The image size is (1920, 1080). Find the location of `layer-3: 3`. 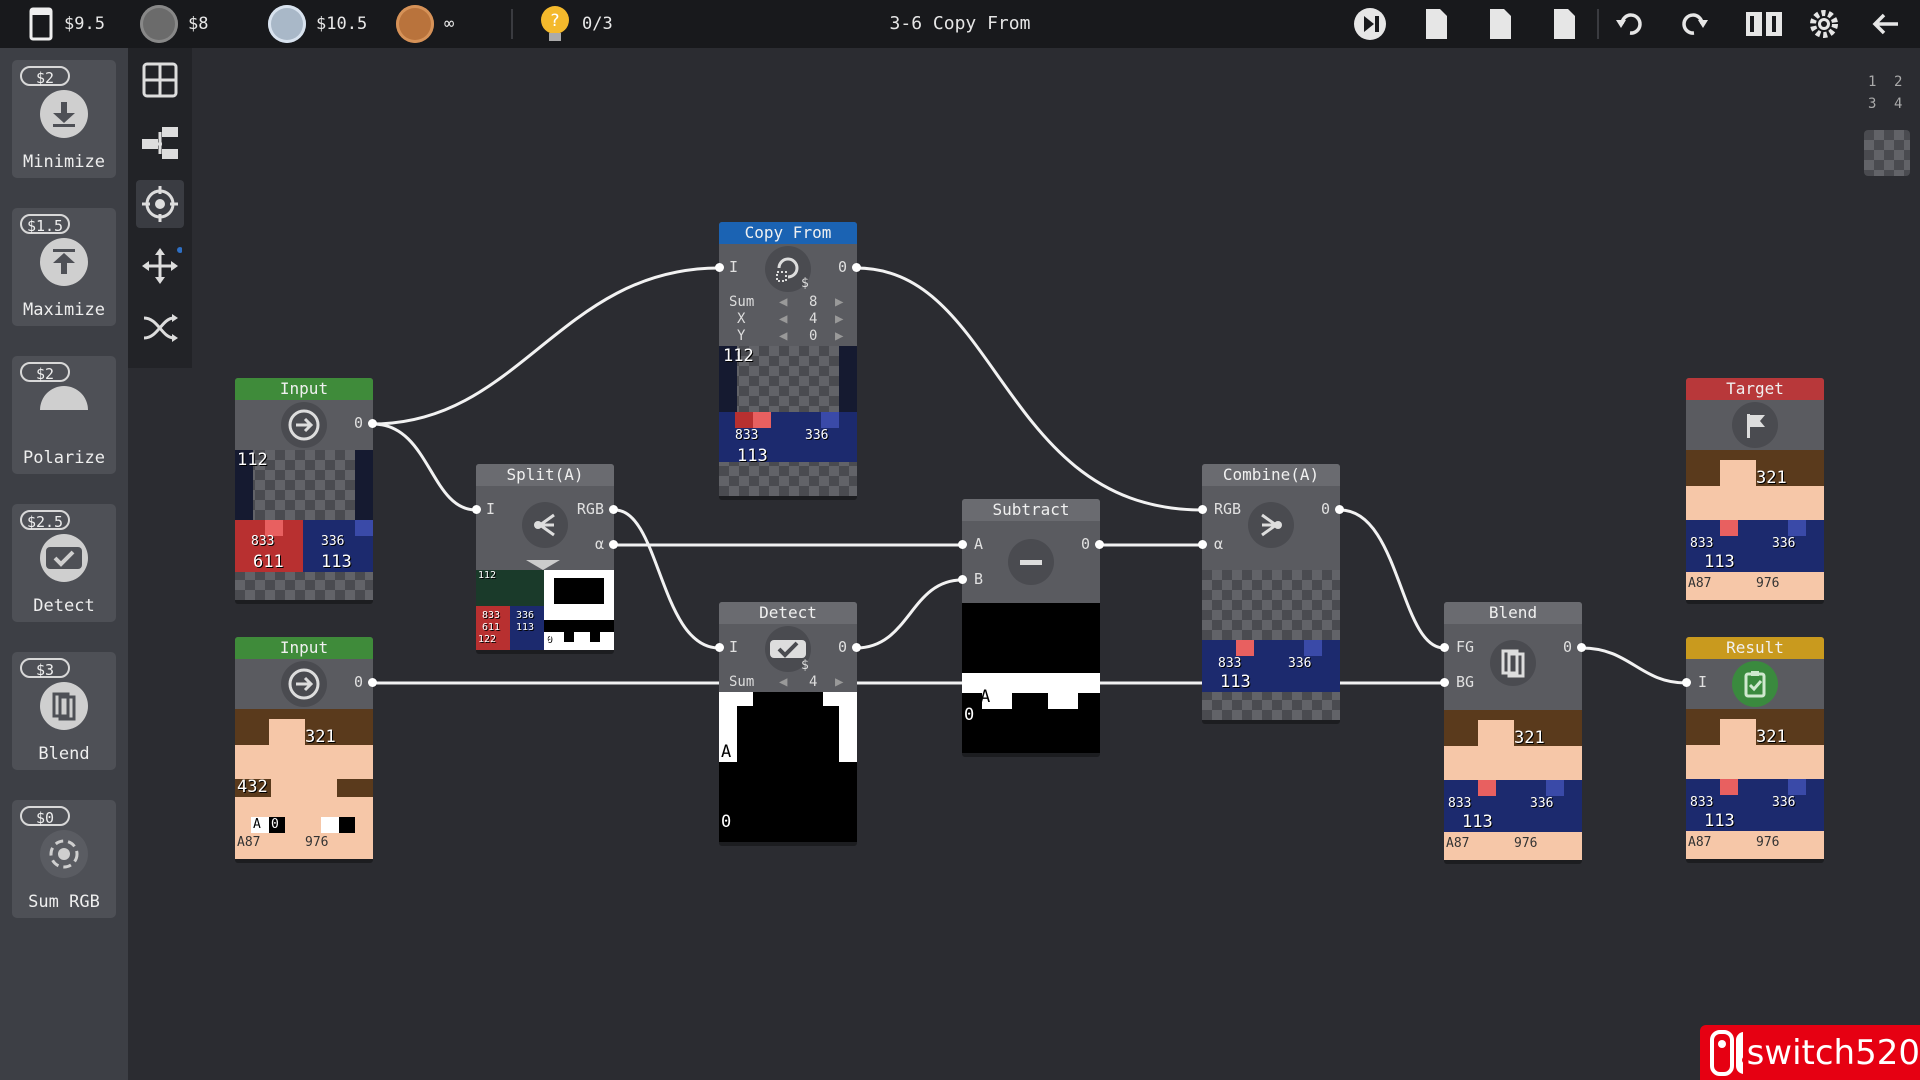

layer-3: 3 is located at coordinates (1872, 104).